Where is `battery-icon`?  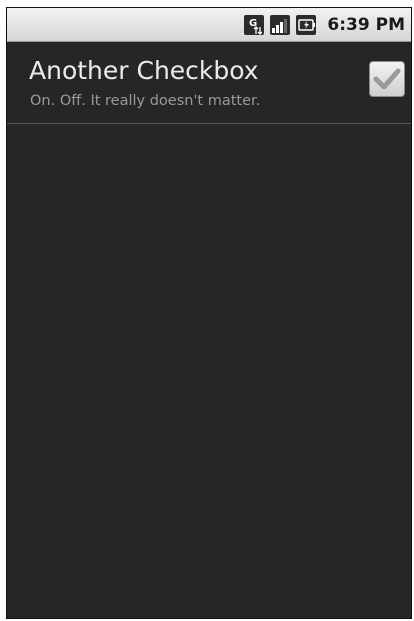 battery-icon is located at coordinates (306, 25).